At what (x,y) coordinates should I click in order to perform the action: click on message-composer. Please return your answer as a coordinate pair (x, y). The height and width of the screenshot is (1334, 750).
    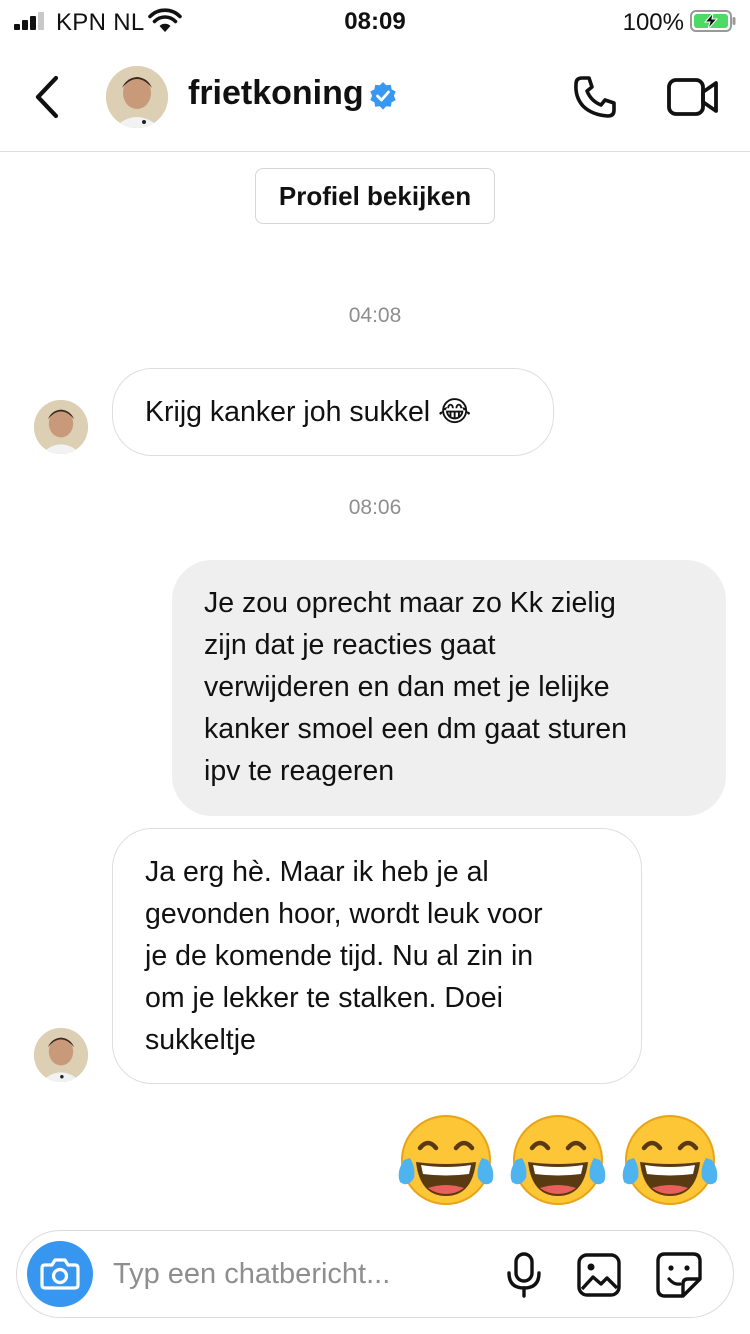
    Looking at the image, I should click on (375, 1274).